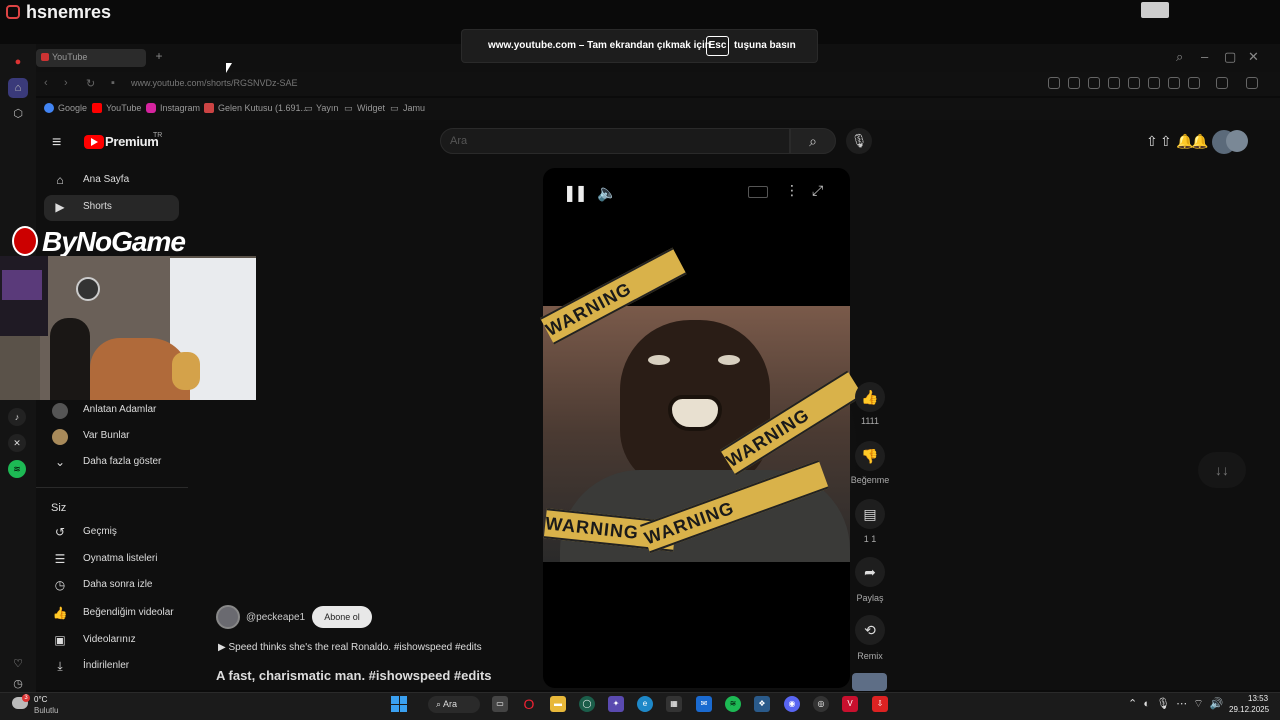  Describe the element at coordinates (1252, 83) in the screenshot. I see `aria-icon` at that location.